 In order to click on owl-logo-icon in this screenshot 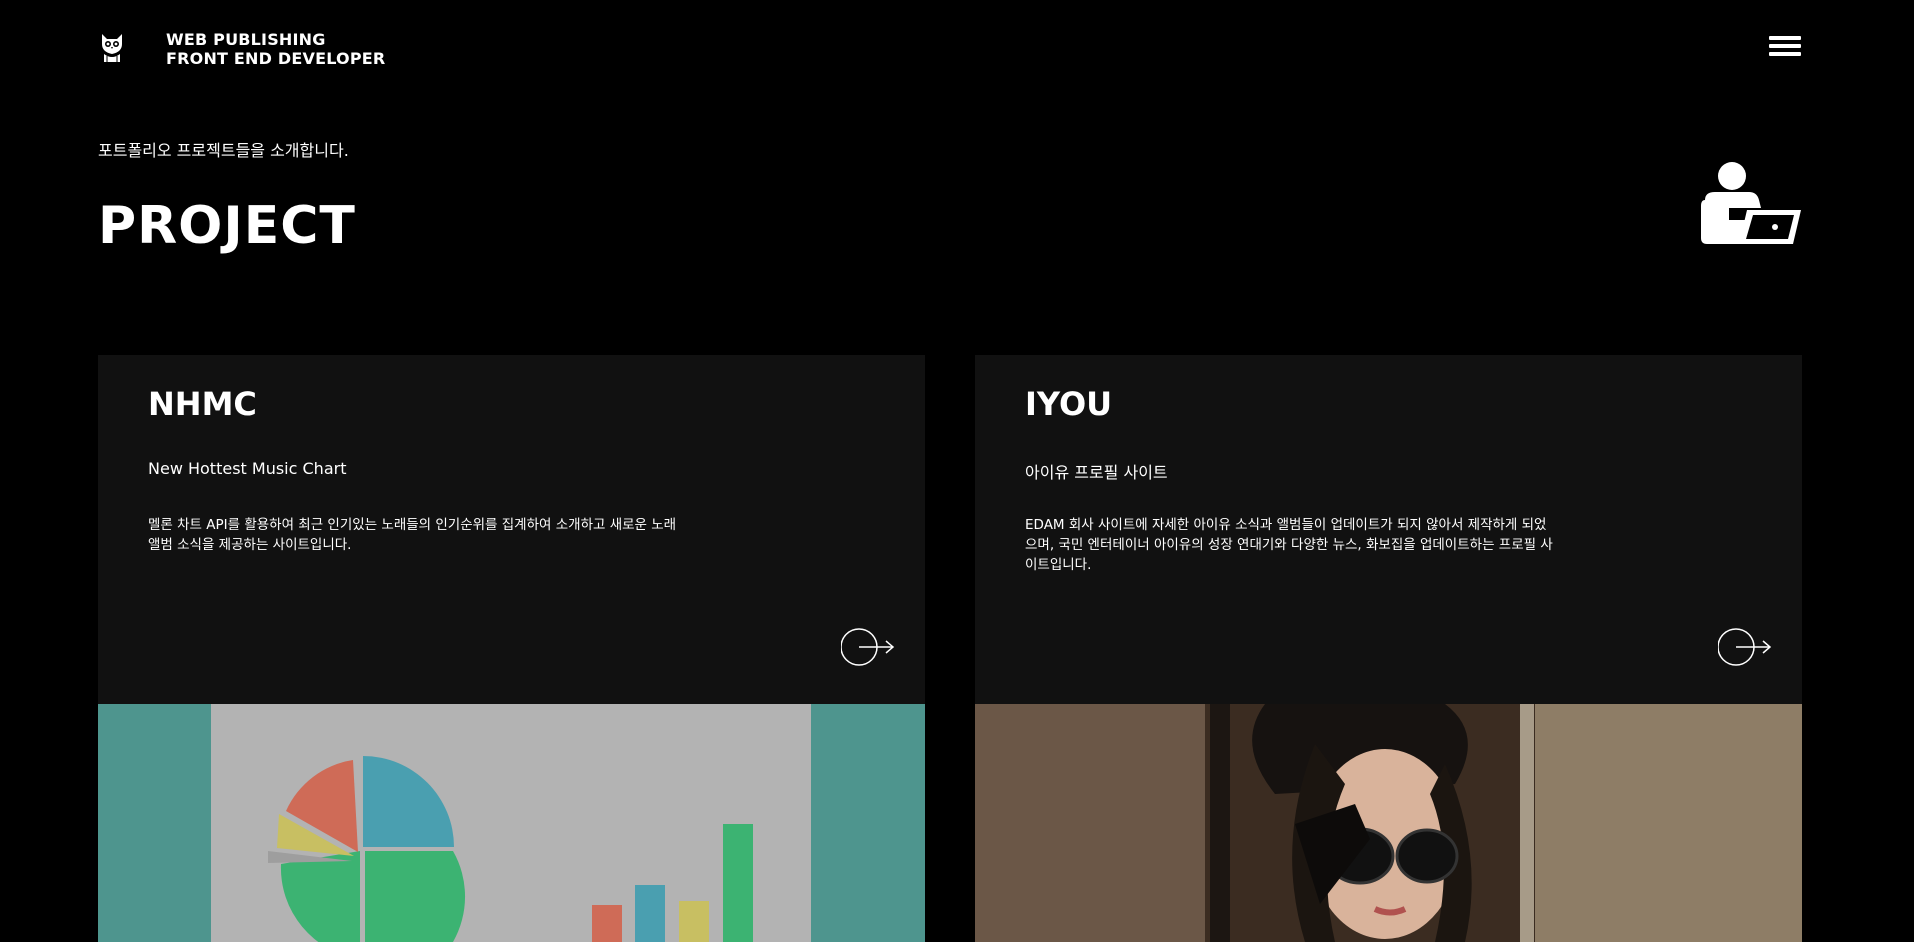, I will do `click(112, 47)`.